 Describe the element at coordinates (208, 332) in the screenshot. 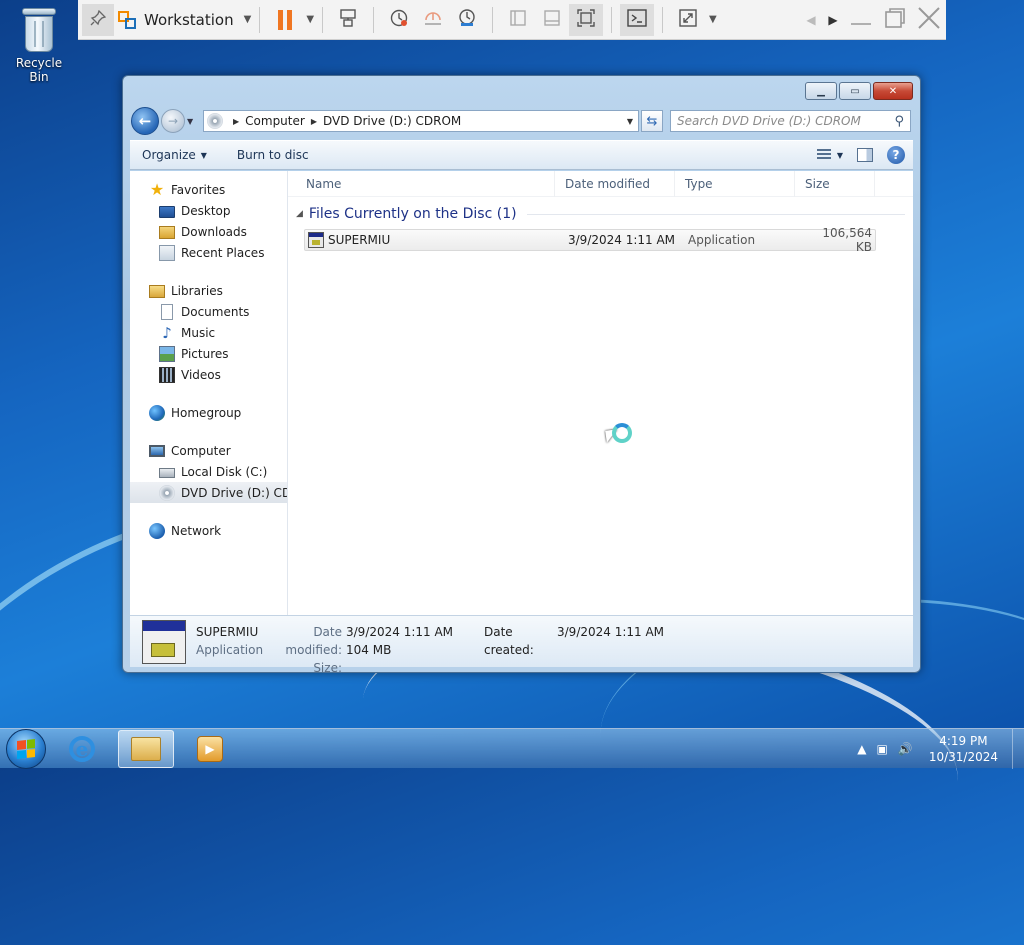

I see `nav-item-music: ♪ Music` at that location.